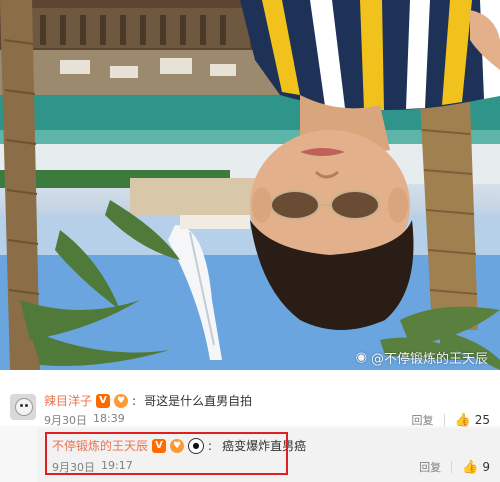 Image resolution: width=500 pixels, height=482 pixels. Describe the element at coordinates (482, 420) in the screenshot. I see `like-count: 25` at that location.